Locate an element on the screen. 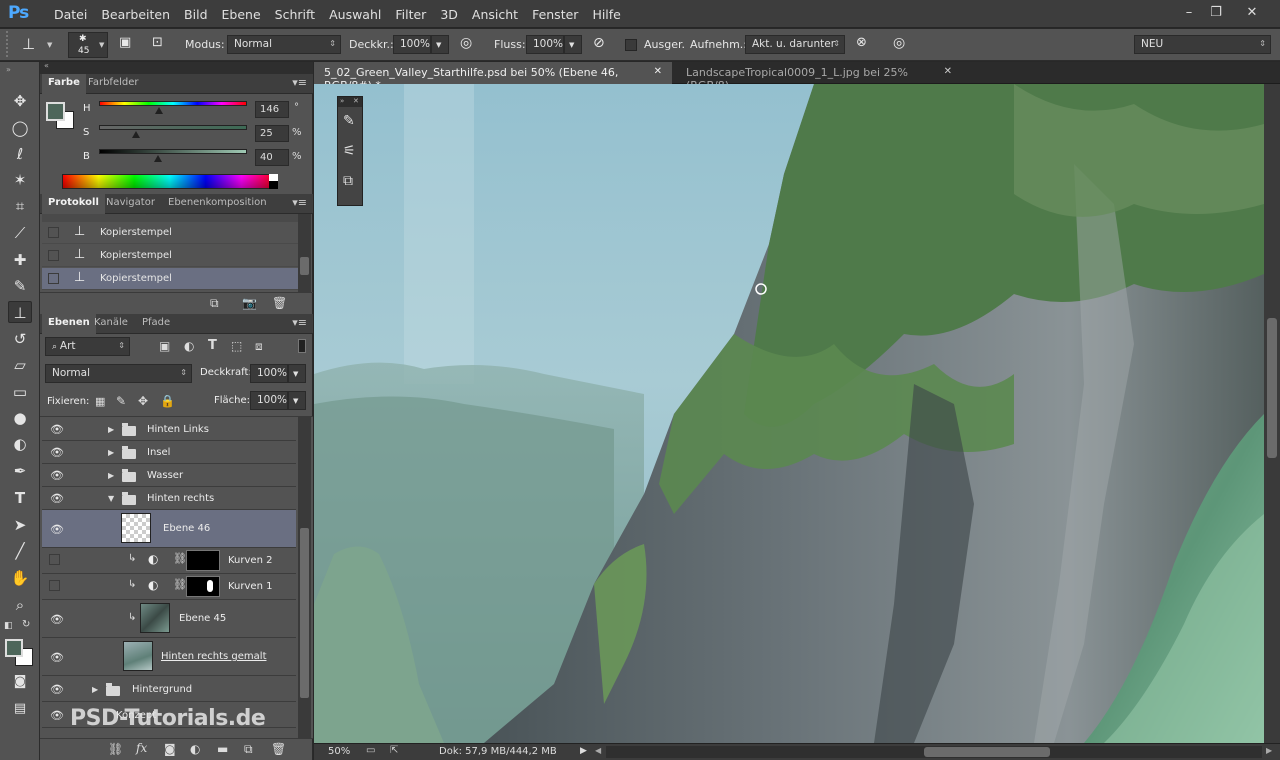  scroll-right-icon: ▶ is located at coordinates (1269, 750).